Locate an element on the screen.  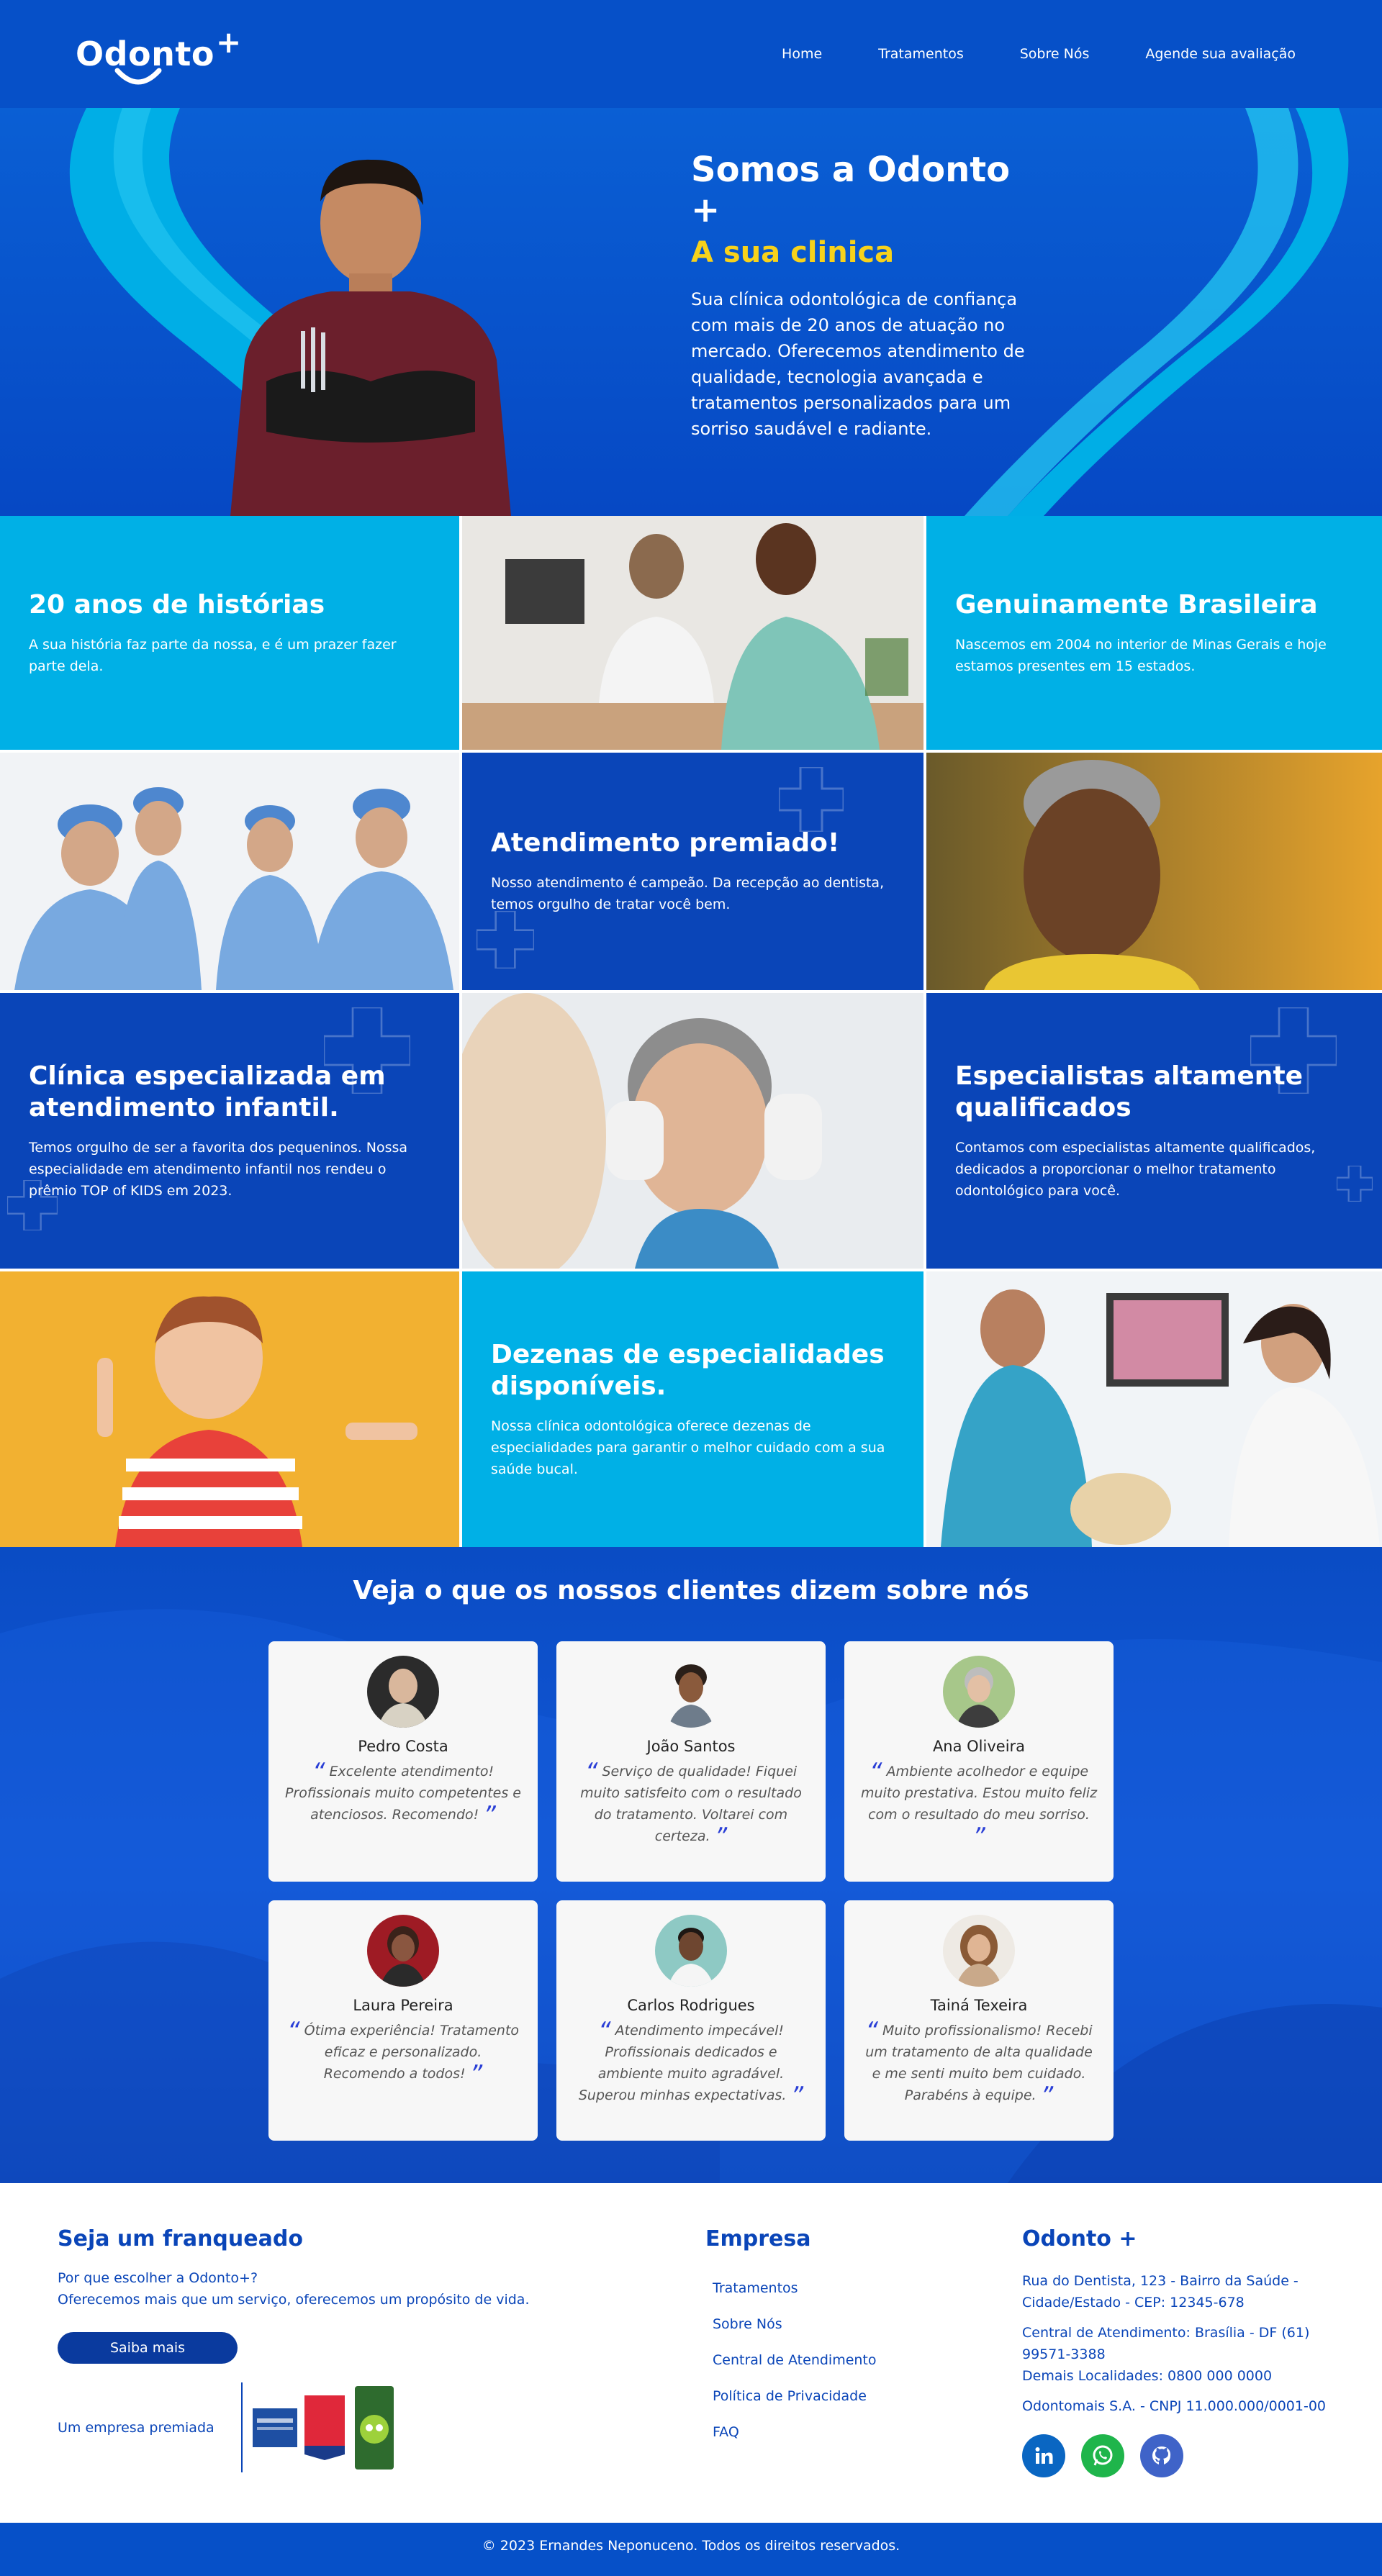
awards-row: Um empresa premiada is located at coordinates (331, 2427).